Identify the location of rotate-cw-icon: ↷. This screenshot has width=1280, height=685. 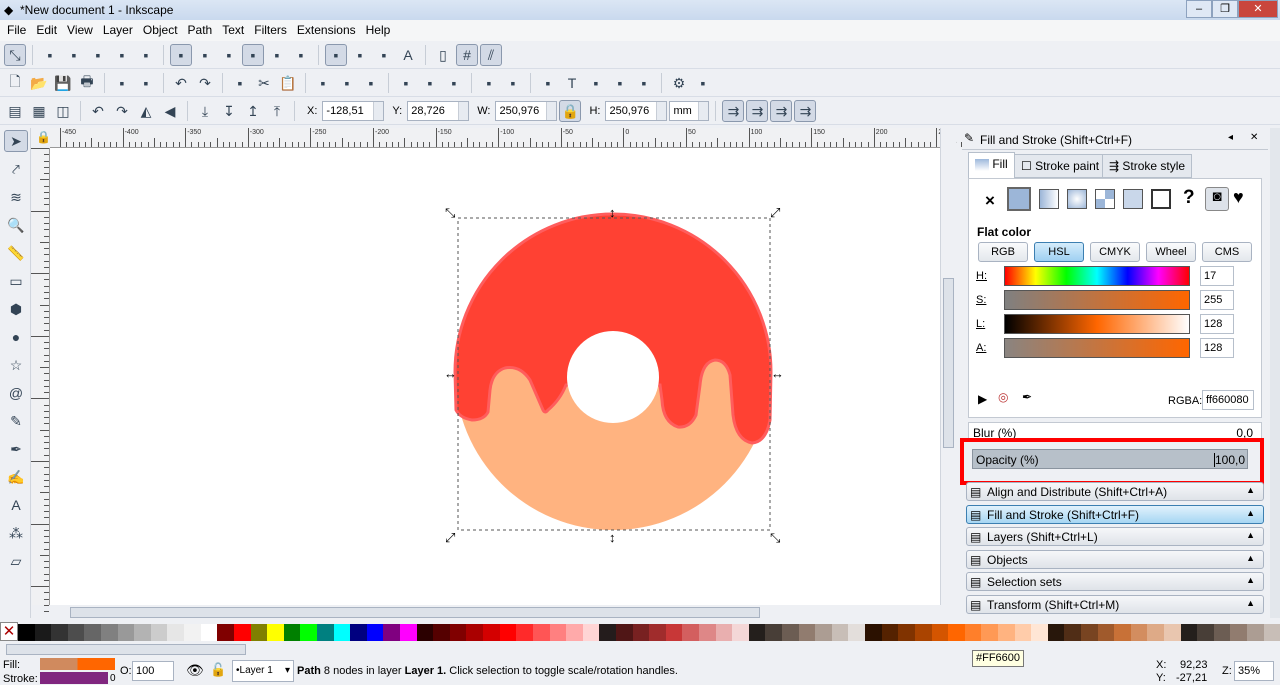
(122, 111).